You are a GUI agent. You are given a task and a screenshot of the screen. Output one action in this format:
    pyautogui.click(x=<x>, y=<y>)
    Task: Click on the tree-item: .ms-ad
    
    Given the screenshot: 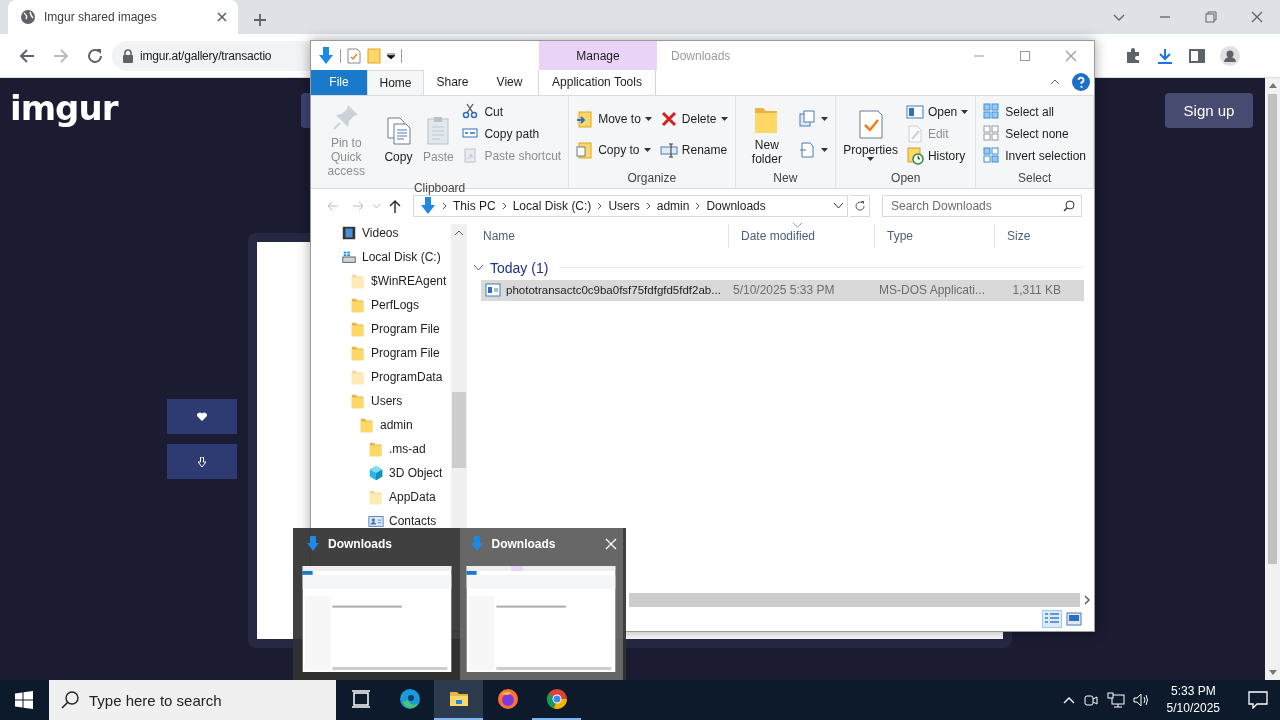 What is the action you would take?
    pyautogui.click(x=409, y=448)
    